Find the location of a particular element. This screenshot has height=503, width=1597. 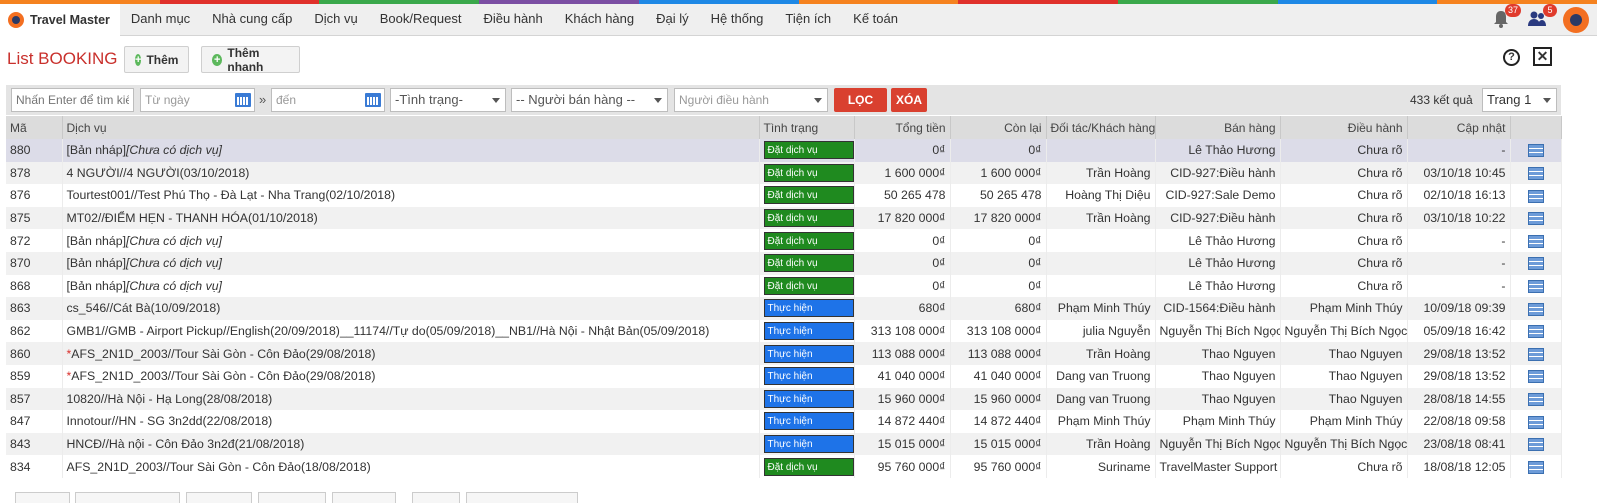

nav-item: Đại lý is located at coordinates (672, 20).